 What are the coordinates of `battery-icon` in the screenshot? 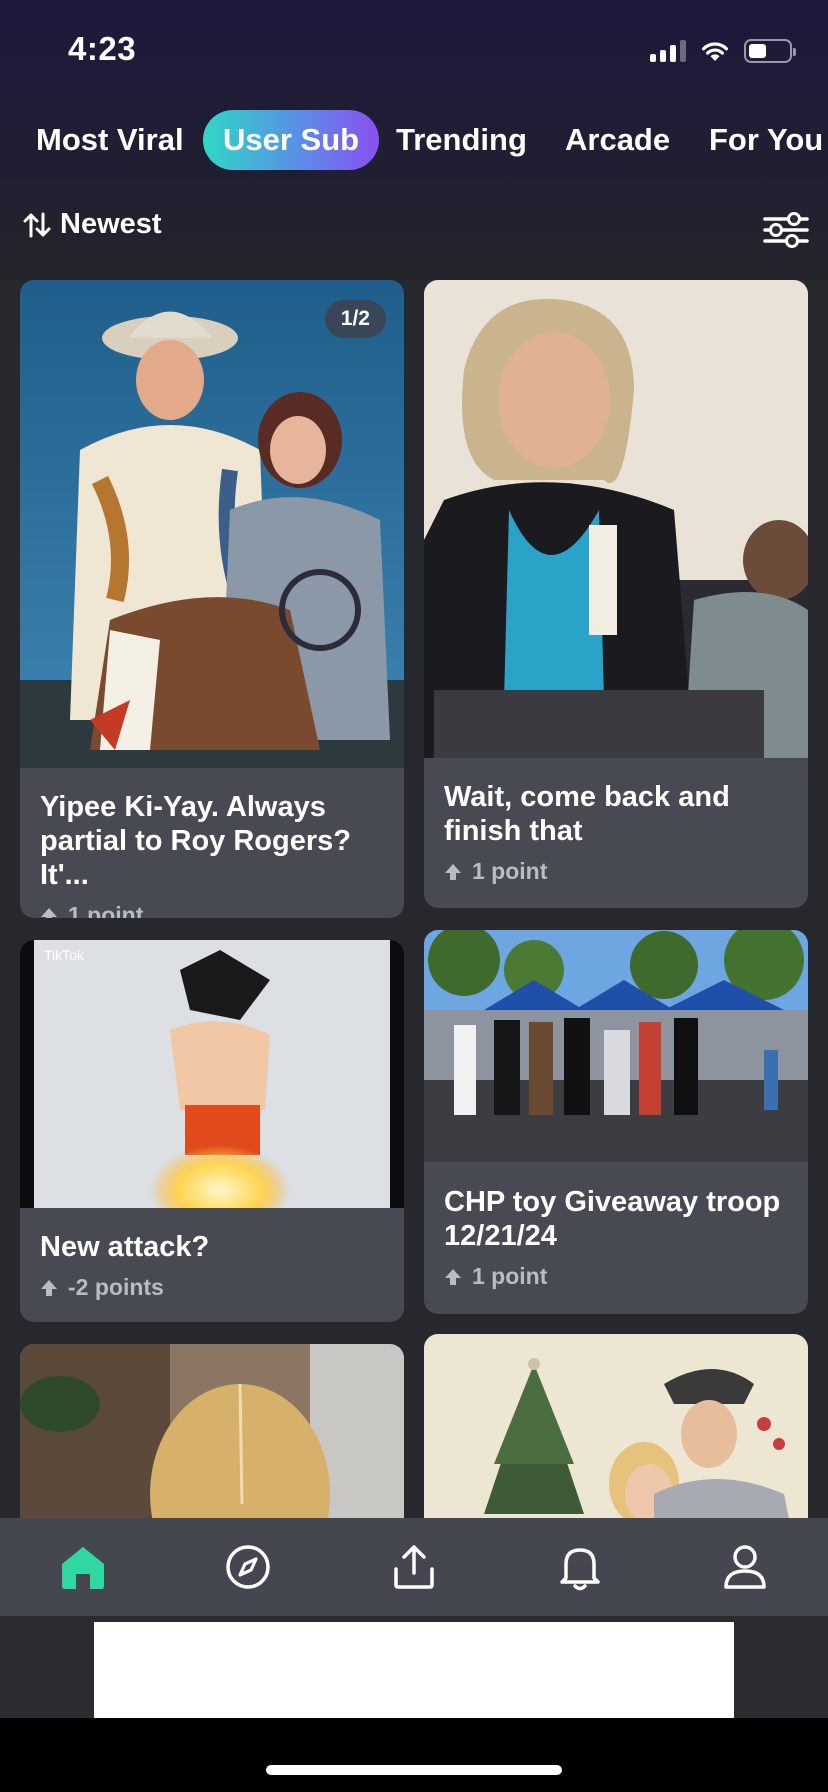 It's located at (770, 51).